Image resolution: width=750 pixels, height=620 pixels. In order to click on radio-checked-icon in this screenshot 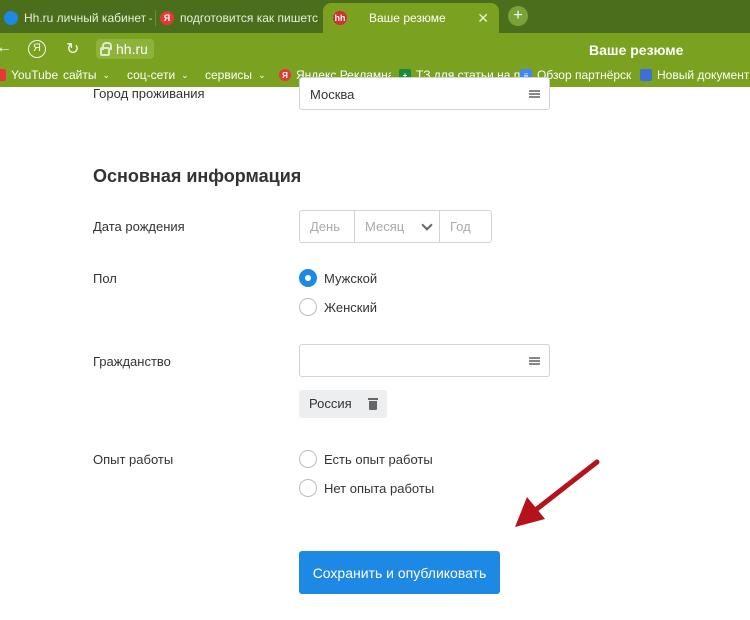, I will do `click(308, 278)`.